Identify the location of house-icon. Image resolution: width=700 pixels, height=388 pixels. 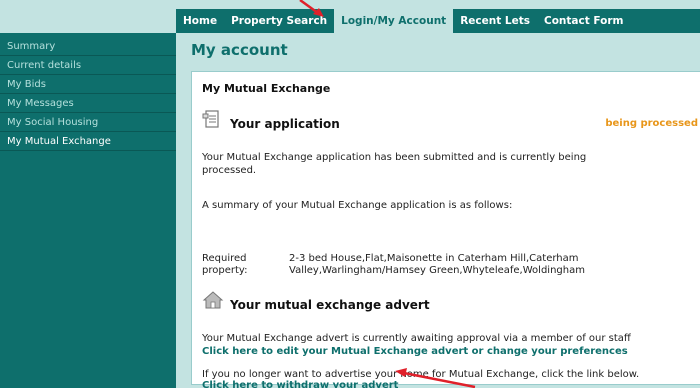
(213, 300).